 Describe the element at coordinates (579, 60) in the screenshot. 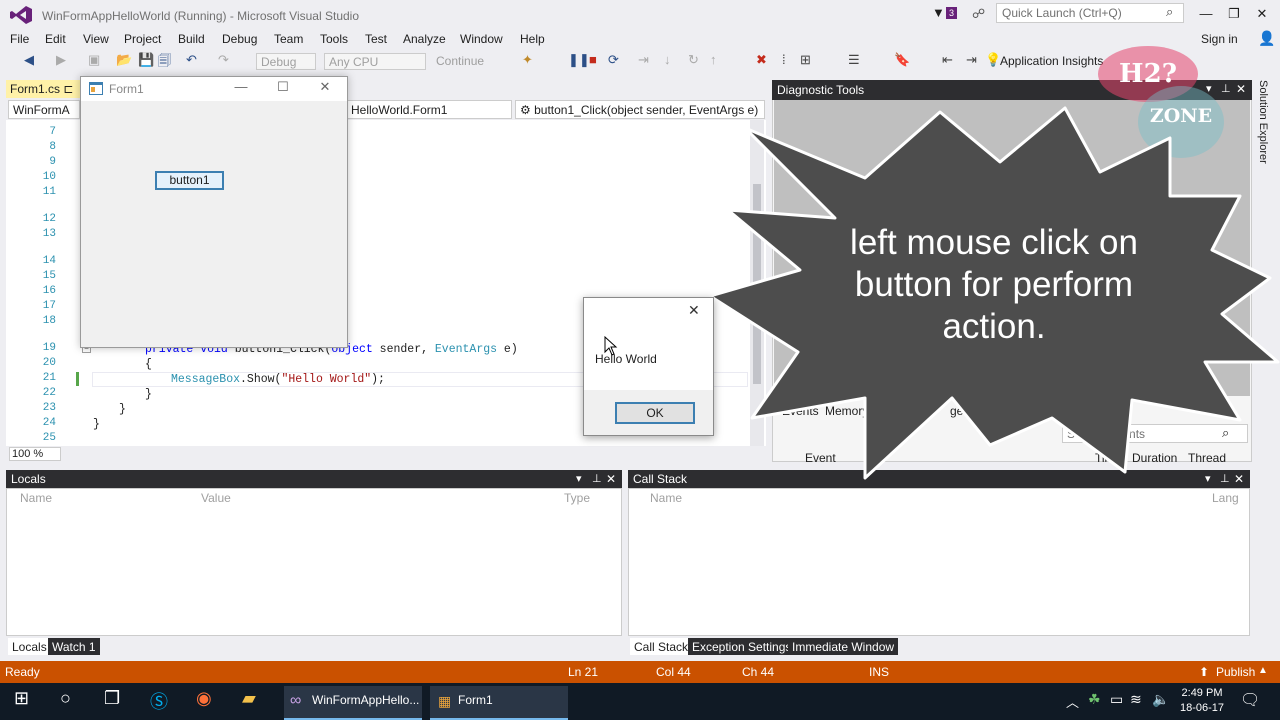

I see `pause-icon: ❚❚` at that location.